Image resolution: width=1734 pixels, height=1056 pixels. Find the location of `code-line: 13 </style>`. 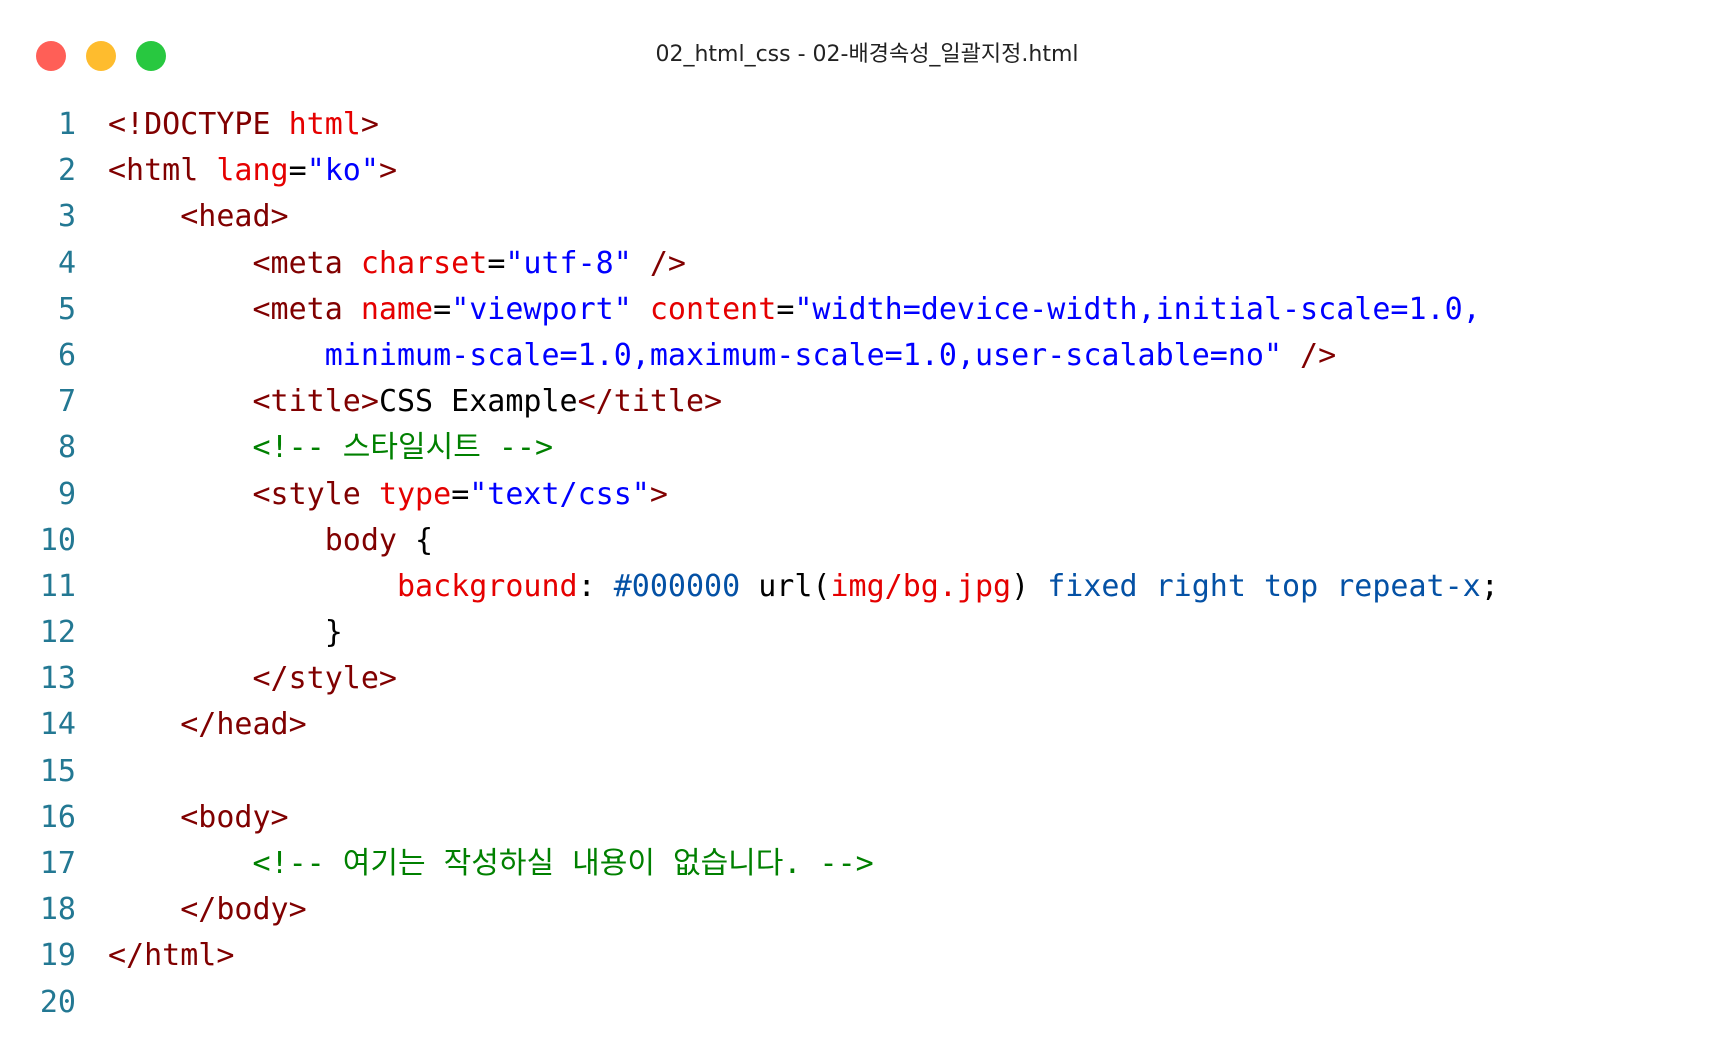

code-line: 13 </style> is located at coordinates (867, 679).